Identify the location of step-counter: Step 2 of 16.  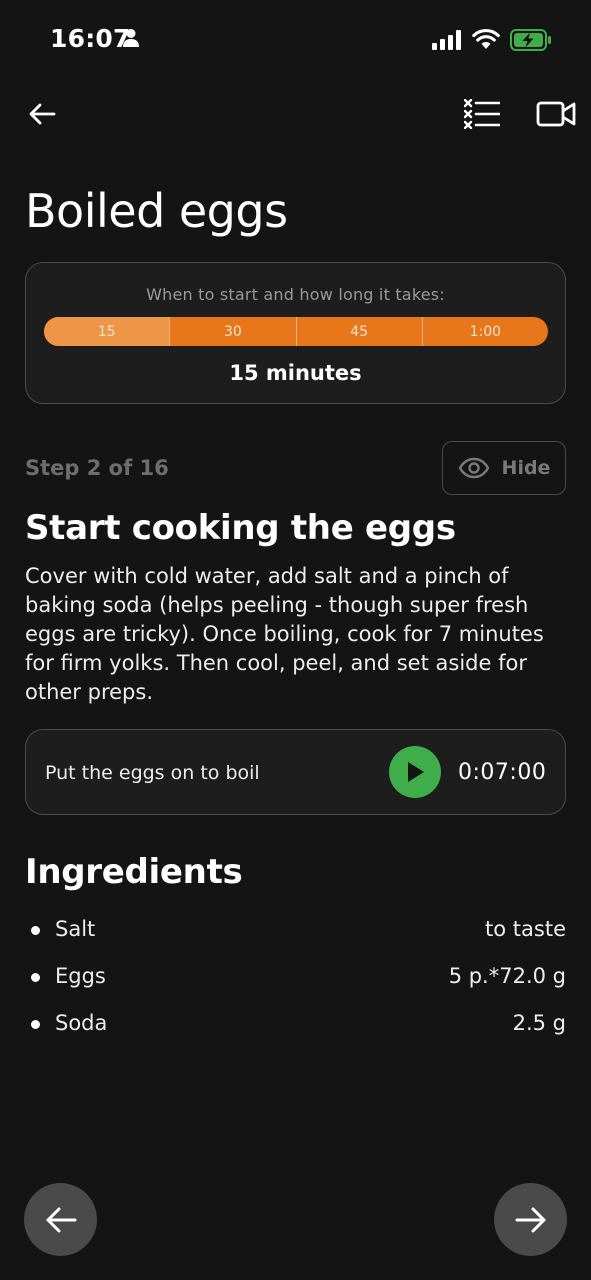
(97, 468).